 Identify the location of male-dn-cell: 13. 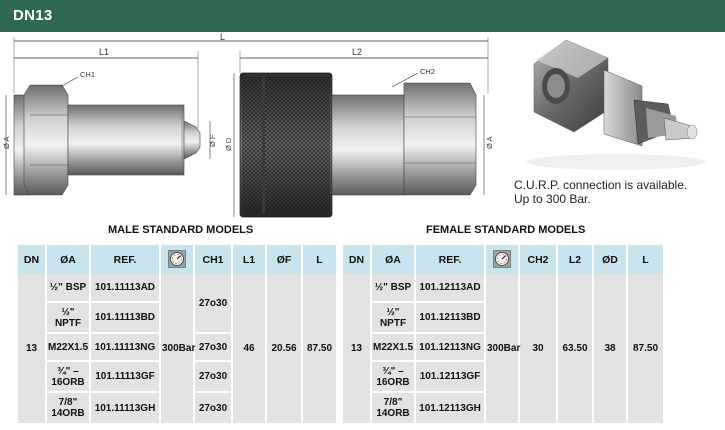
(32, 348).